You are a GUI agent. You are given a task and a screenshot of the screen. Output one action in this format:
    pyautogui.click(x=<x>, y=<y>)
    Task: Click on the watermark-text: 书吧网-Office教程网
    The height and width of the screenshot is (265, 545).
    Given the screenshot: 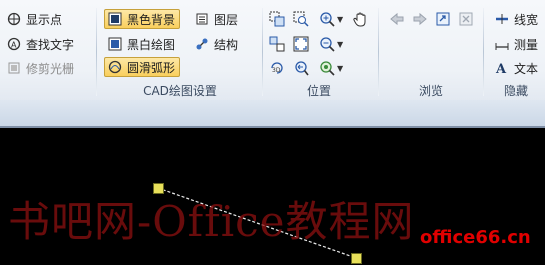 What is the action you would take?
    pyautogui.click(x=211, y=221)
    